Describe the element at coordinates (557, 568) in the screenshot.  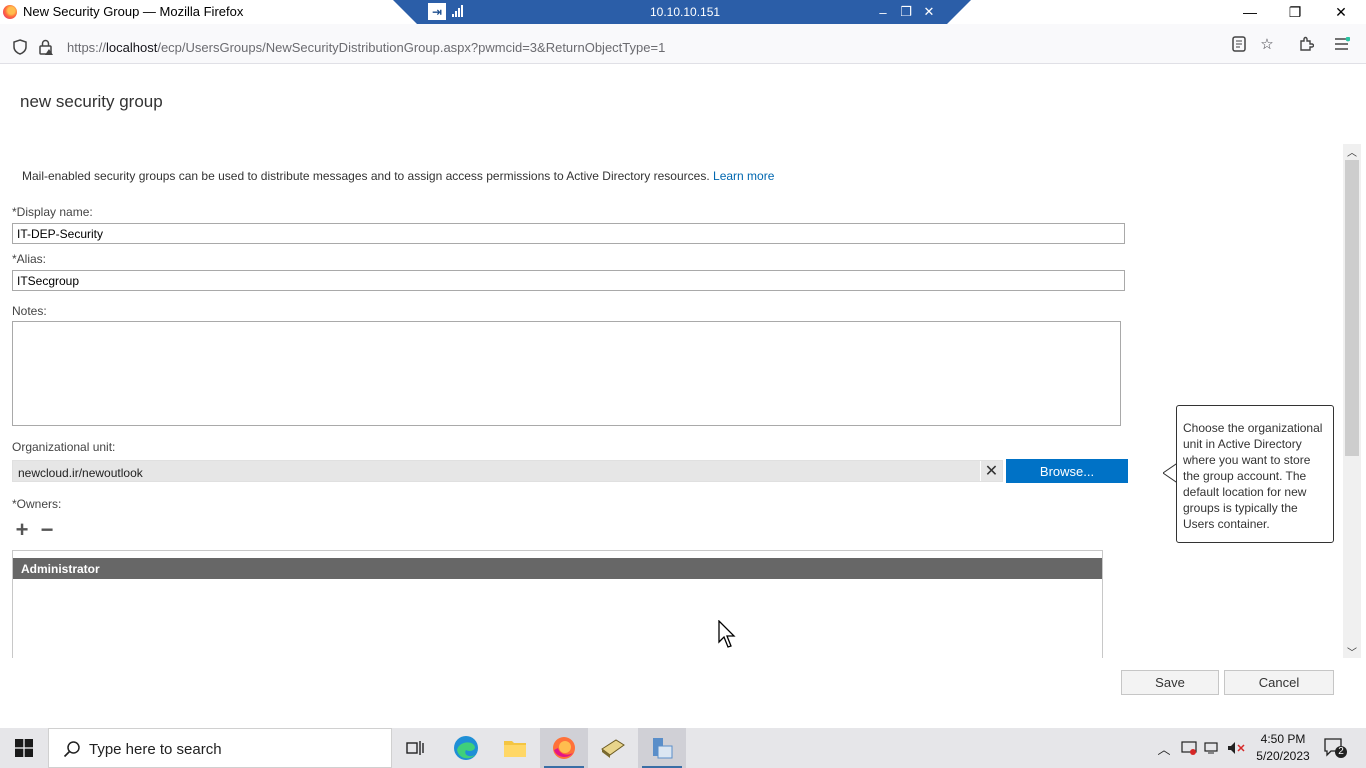
I see `owner-list-item: Administrator` at that location.